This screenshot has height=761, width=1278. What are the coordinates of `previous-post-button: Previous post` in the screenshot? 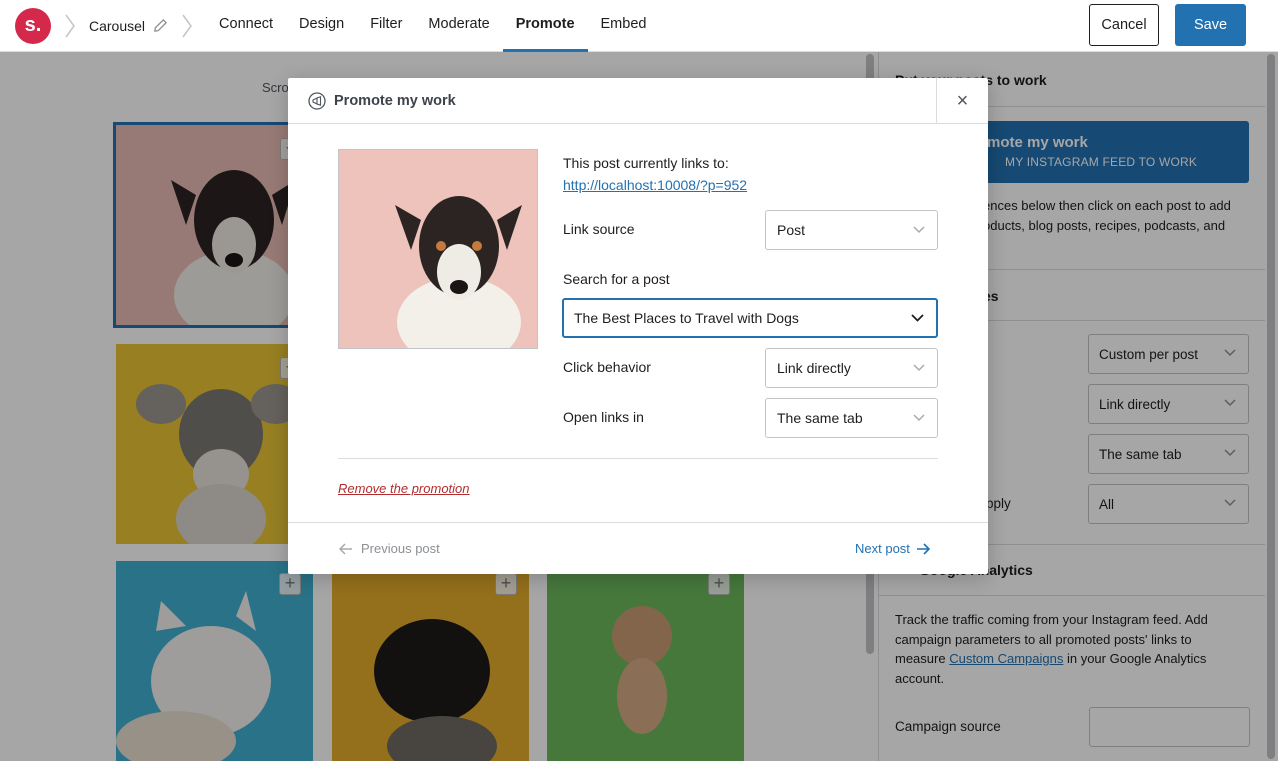 It's located at (389, 548).